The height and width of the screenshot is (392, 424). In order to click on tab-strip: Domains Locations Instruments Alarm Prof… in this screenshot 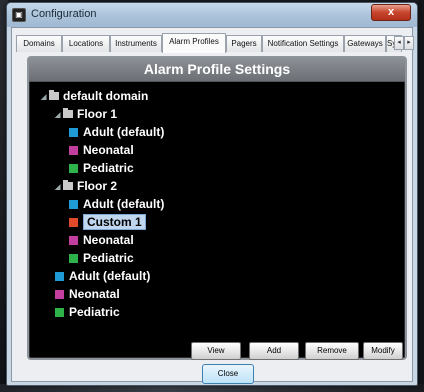, I will do `click(214, 43)`.